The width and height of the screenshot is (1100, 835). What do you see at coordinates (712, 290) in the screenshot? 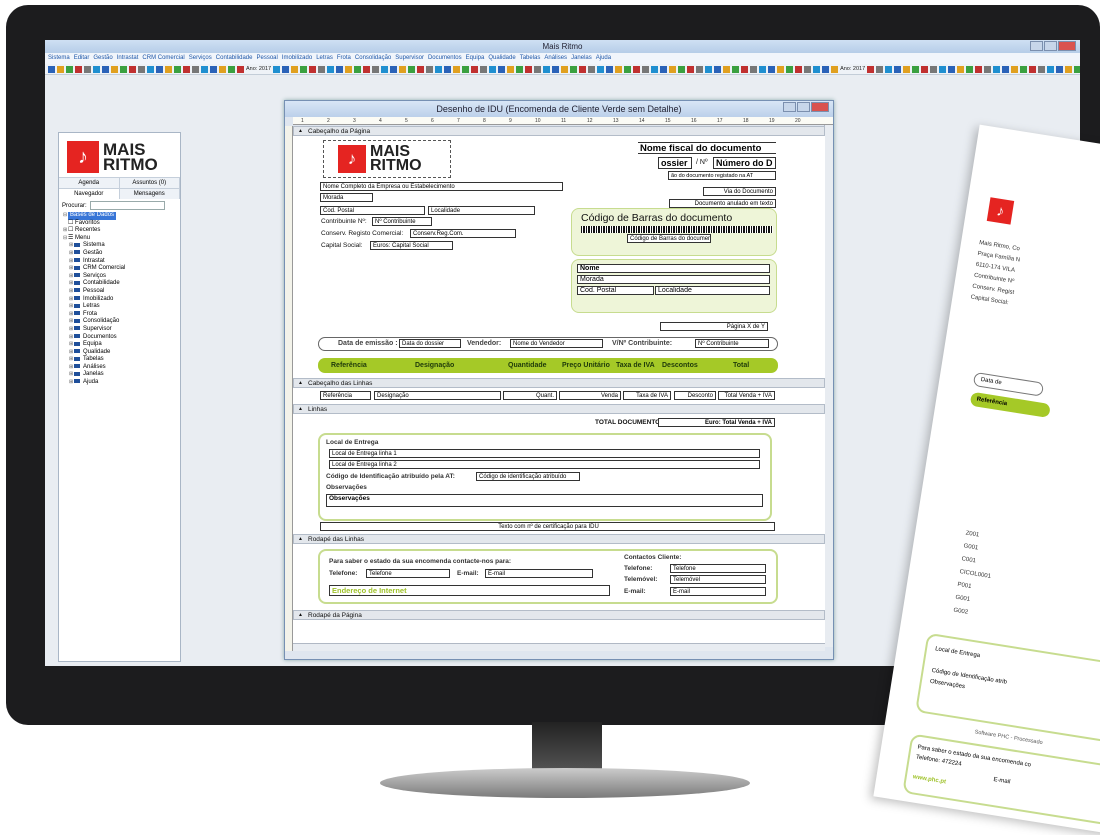
I see `field-cliente-localidade: Localidade` at bounding box center [712, 290].